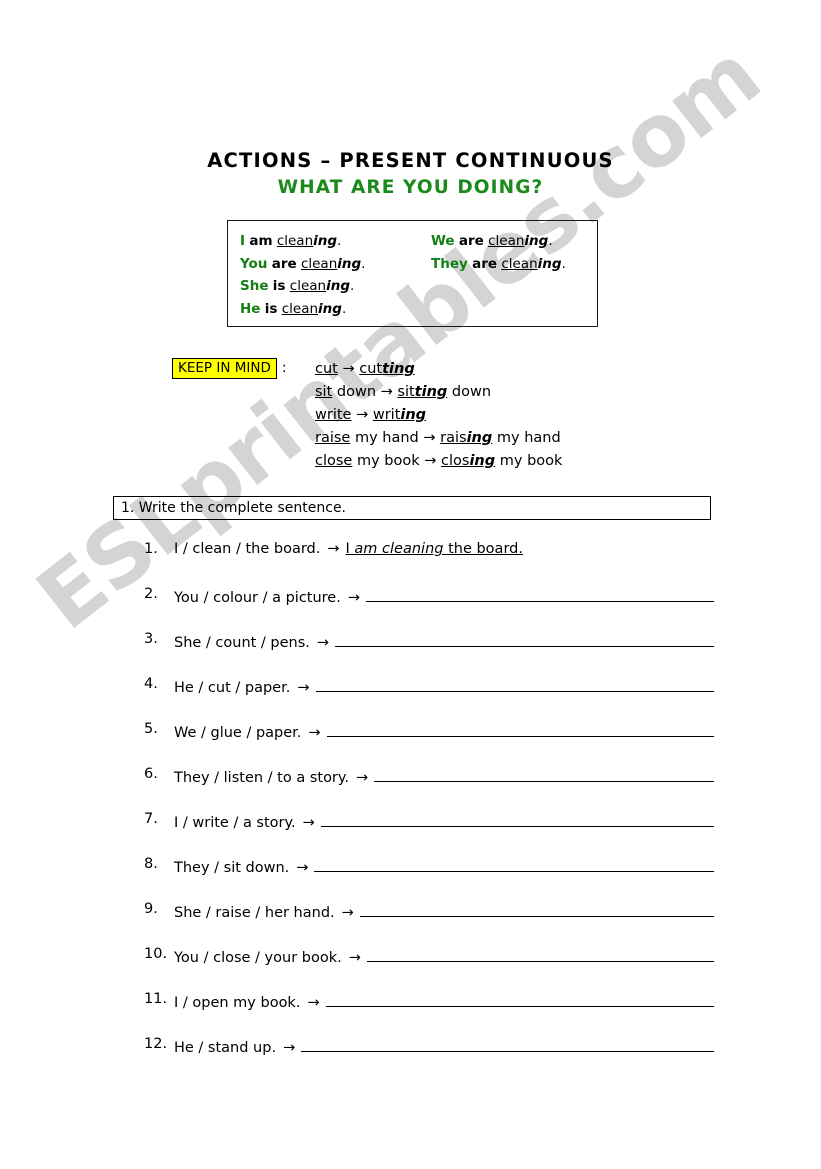  I want to click on pronoun: We, so click(443, 241).